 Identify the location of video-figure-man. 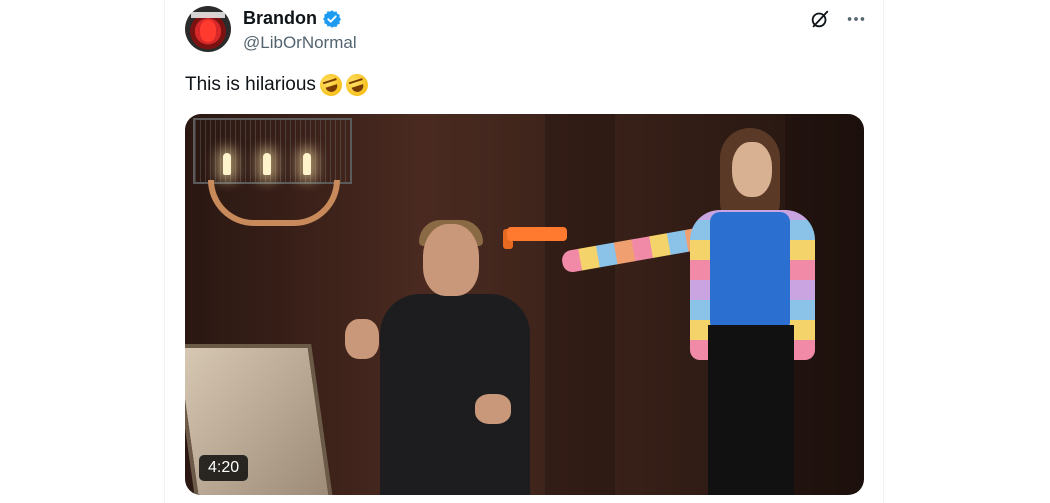
(450, 357).